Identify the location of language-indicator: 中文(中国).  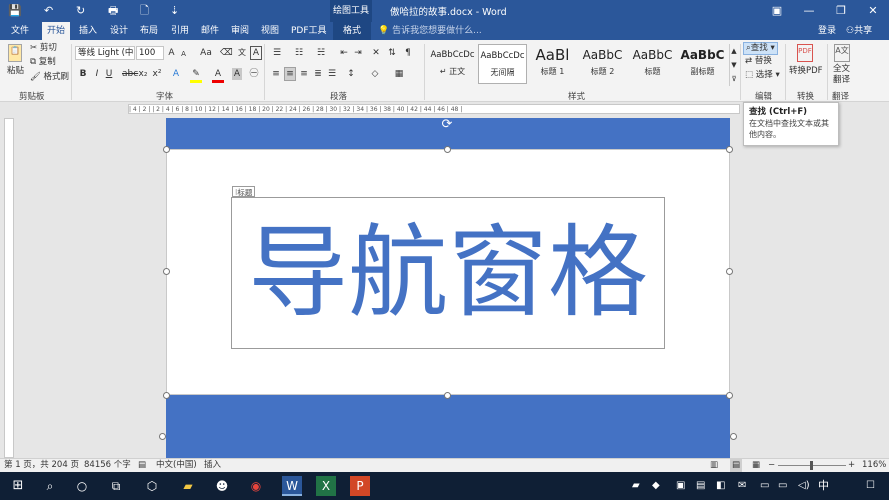
(176, 465).